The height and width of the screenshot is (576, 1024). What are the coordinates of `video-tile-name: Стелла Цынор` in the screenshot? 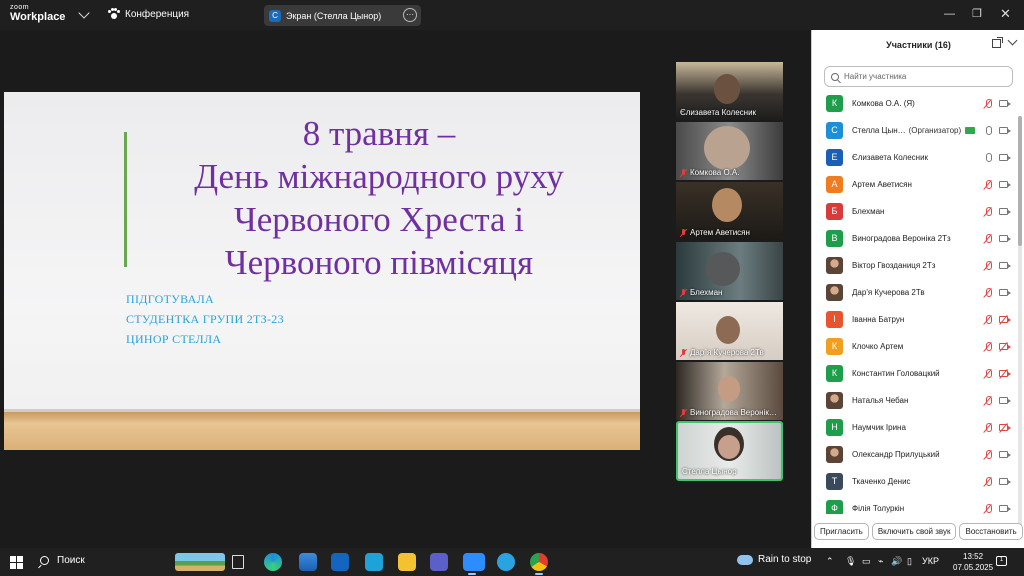 It's located at (709, 471).